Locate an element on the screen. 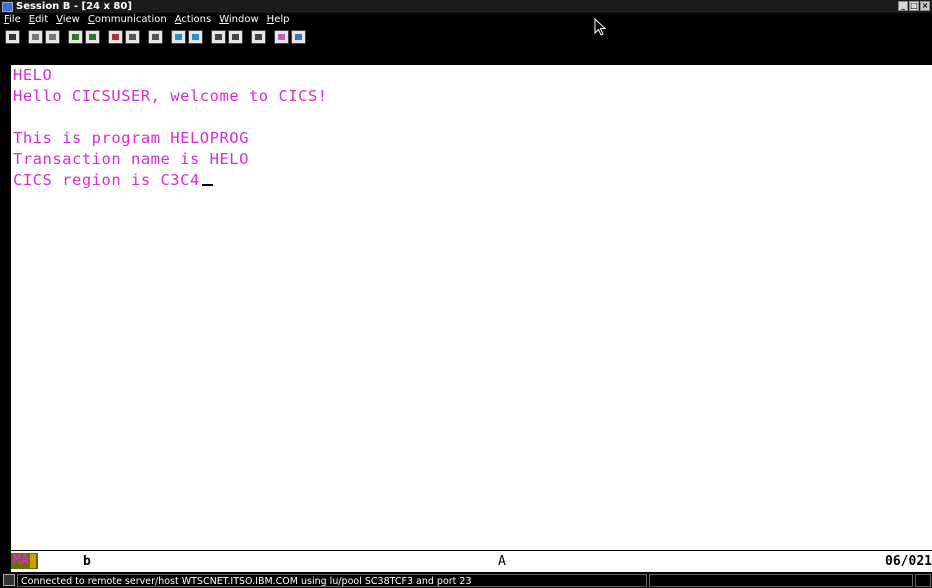 Image resolution: width=932 pixels, height=588 pixels. close-button: × is located at coordinates (925, 6).